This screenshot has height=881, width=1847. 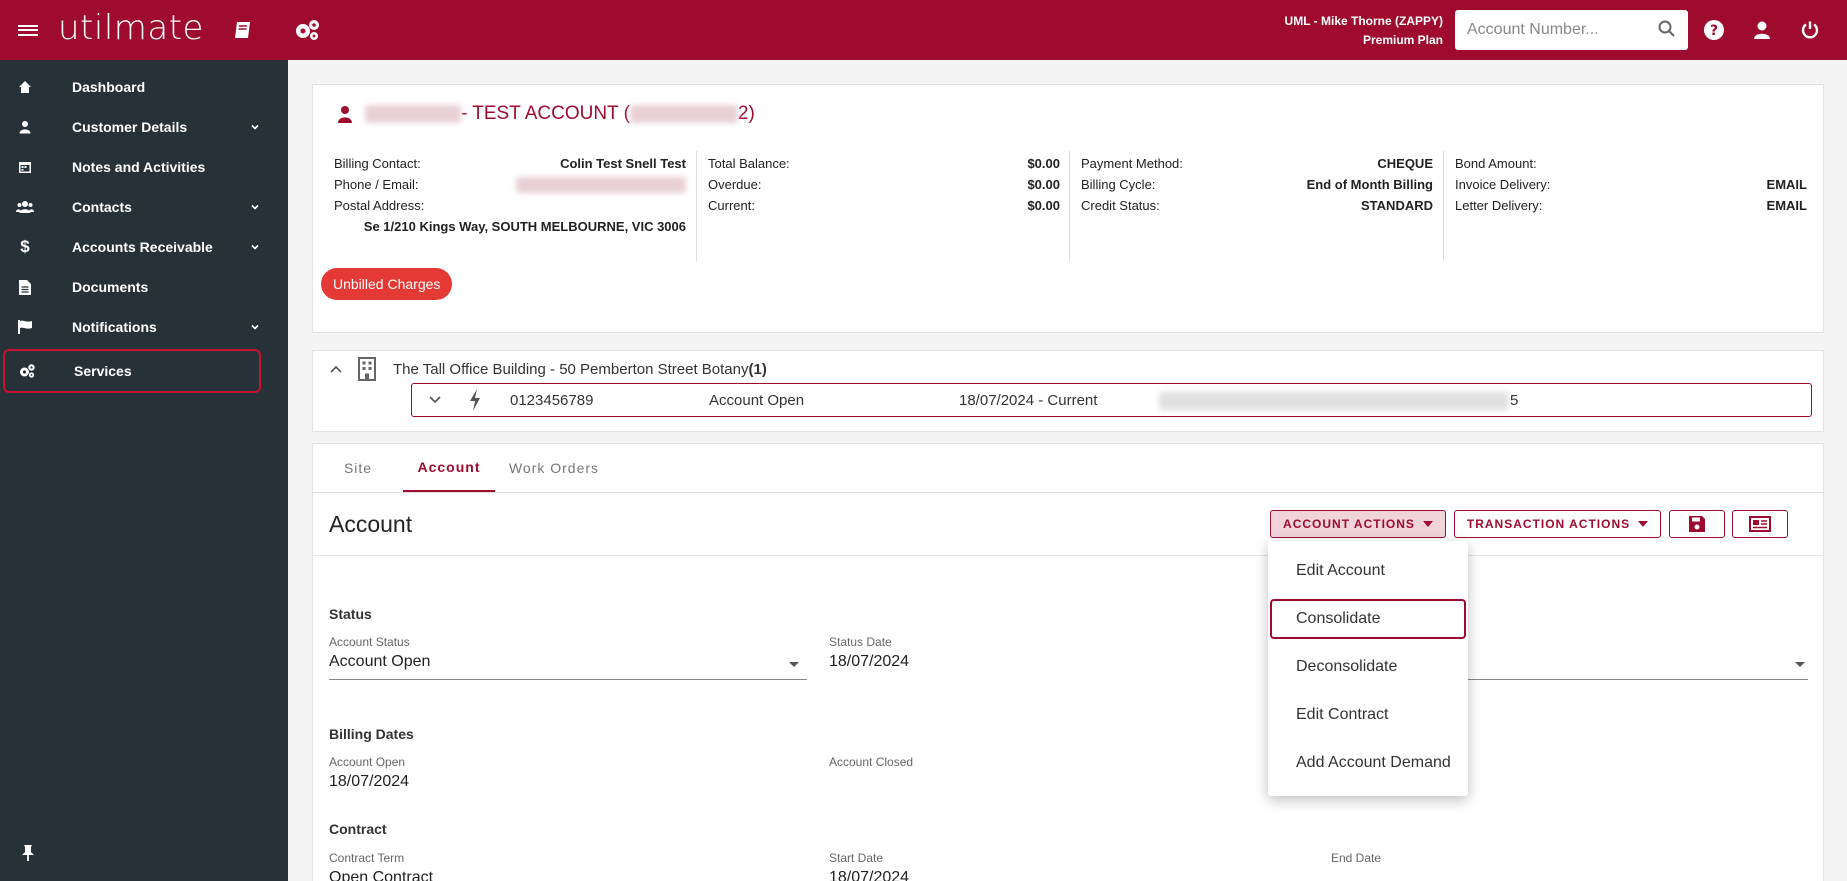 What do you see at coordinates (336, 369) in the screenshot?
I see `chevron-up-icon` at bounding box center [336, 369].